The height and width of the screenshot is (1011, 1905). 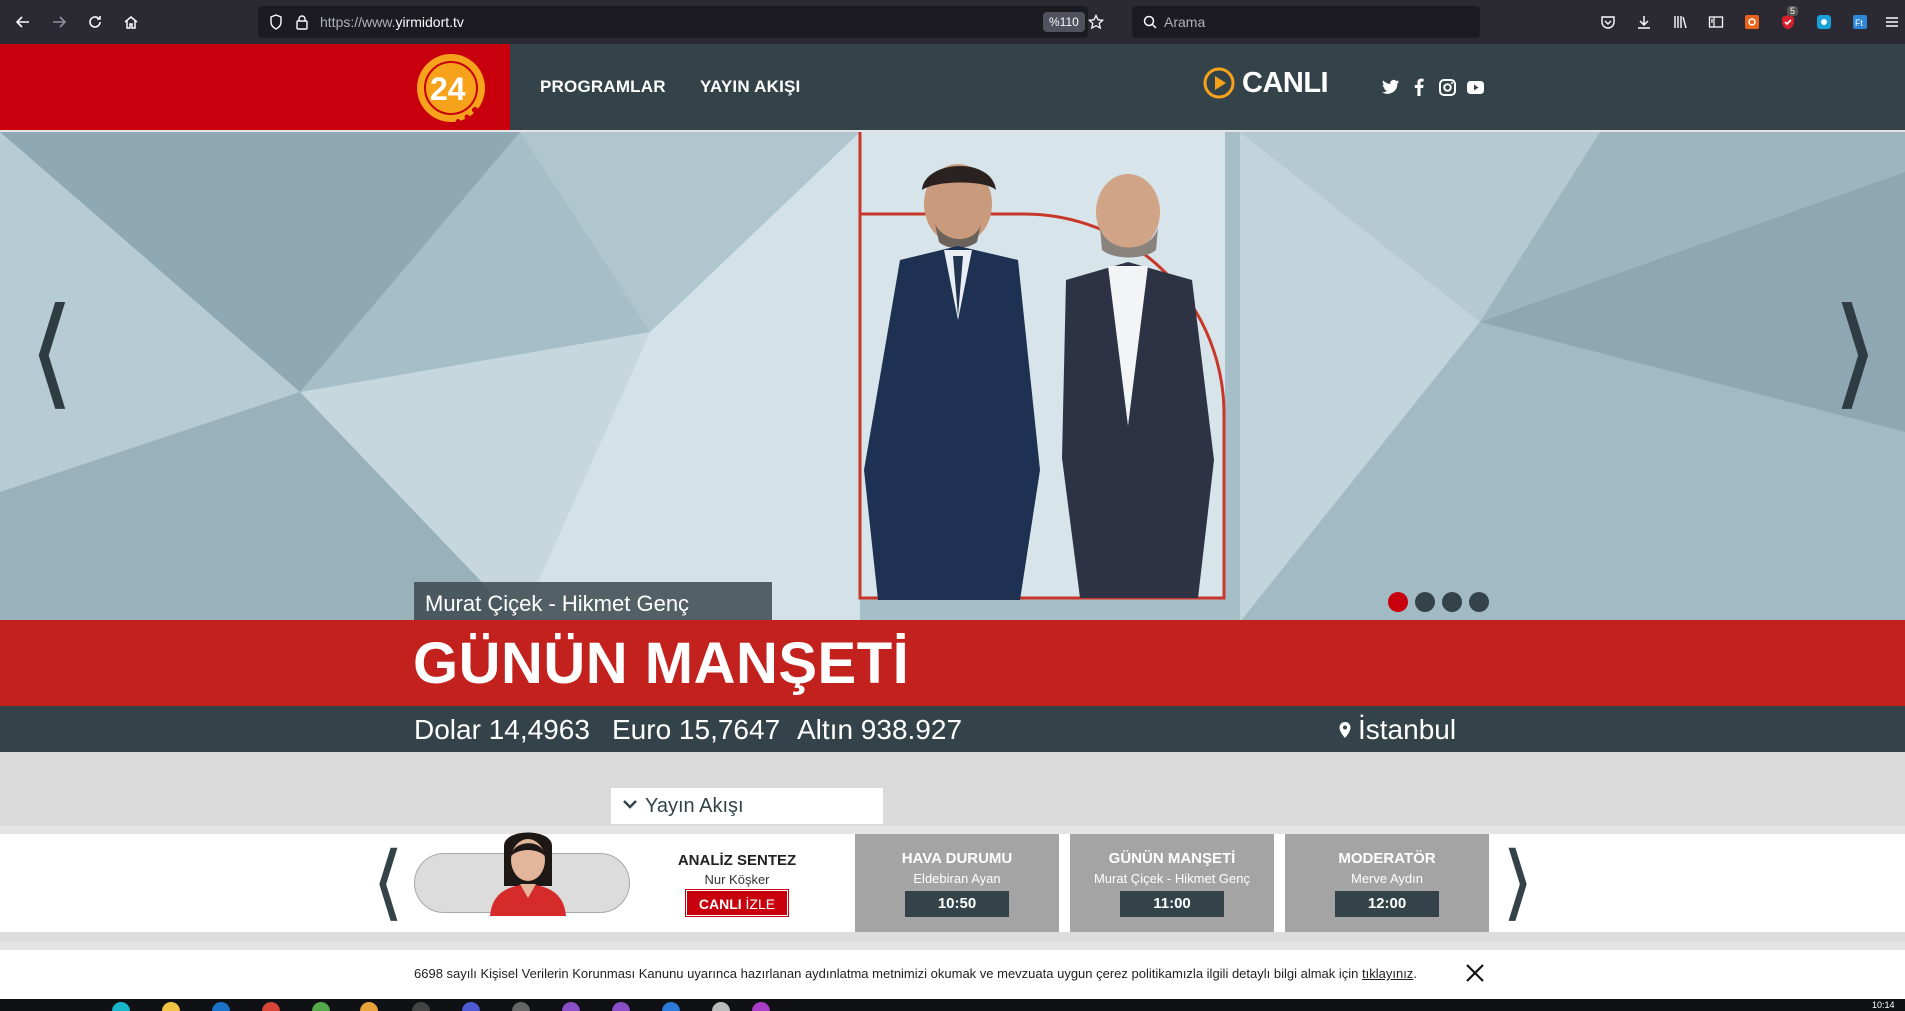 I want to click on live-label: CANLI, so click(x=1285, y=82).